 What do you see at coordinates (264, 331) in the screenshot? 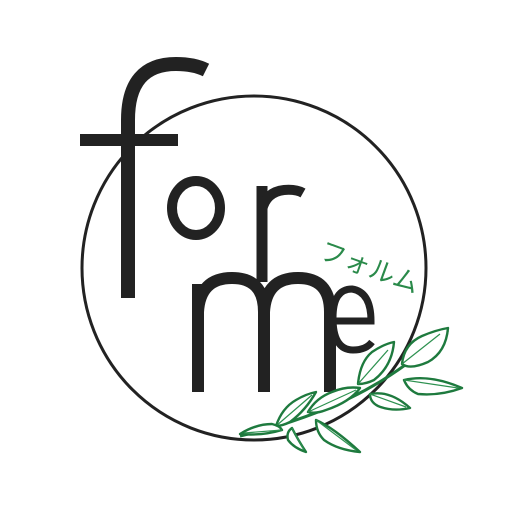
I see `wordmark-letter-m: m` at bounding box center [264, 331].